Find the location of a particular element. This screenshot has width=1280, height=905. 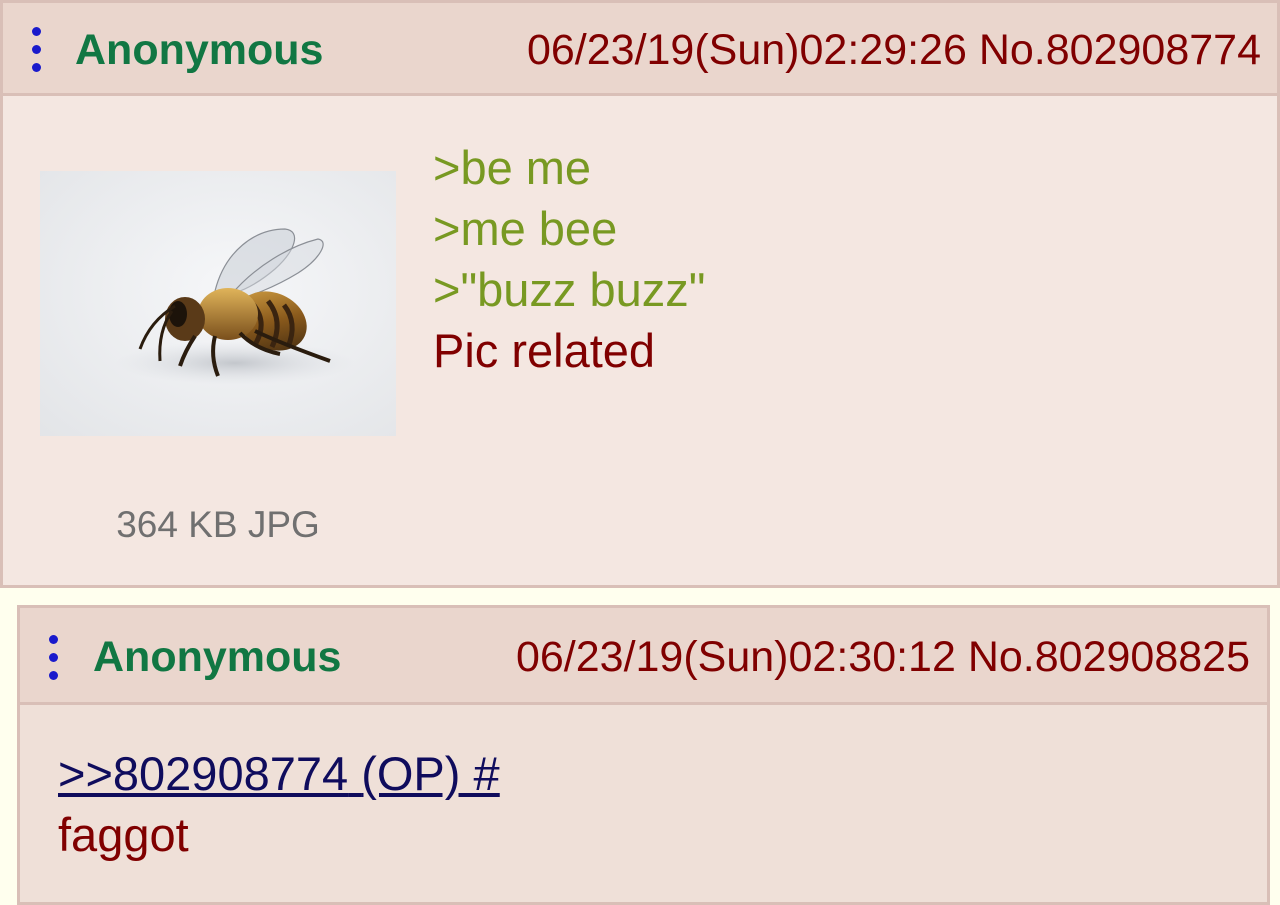

post-datetime: 06/23/19(Sun)02:30:12 No.802908825 is located at coordinates (883, 657).